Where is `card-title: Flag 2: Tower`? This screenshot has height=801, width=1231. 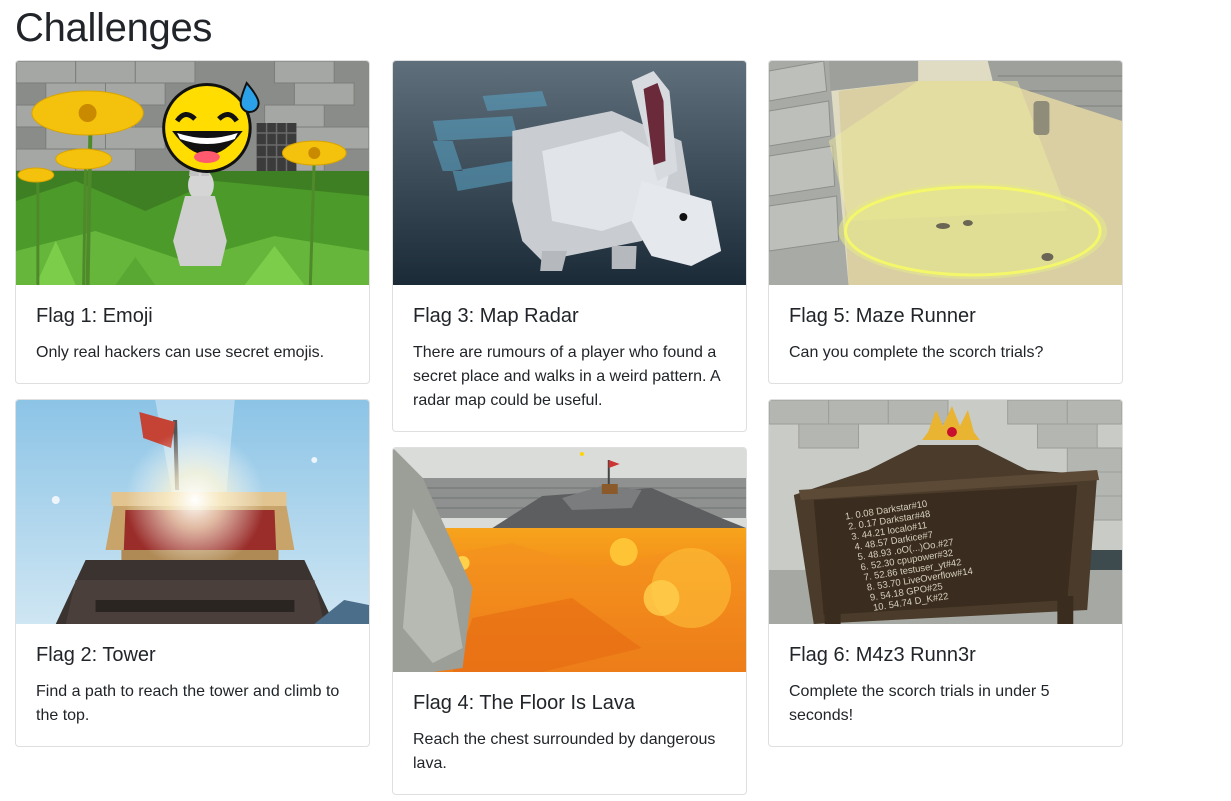 card-title: Flag 2: Tower is located at coordinates (192, 655).